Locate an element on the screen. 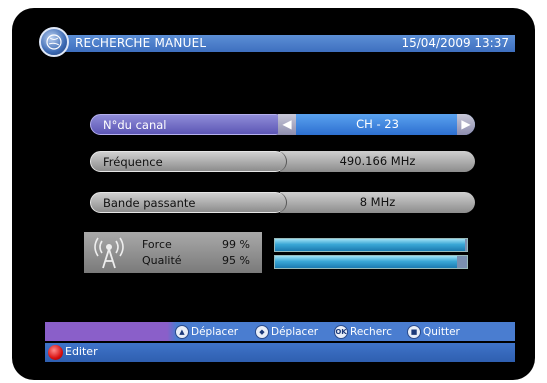 The height and width of the screenshot is (383, 547). nav-search: OK Recherc is located at coordinates (363, 331).